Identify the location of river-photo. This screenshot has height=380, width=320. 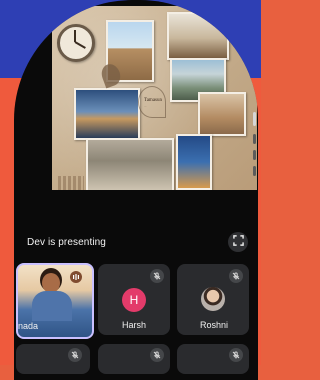
(107, 114).